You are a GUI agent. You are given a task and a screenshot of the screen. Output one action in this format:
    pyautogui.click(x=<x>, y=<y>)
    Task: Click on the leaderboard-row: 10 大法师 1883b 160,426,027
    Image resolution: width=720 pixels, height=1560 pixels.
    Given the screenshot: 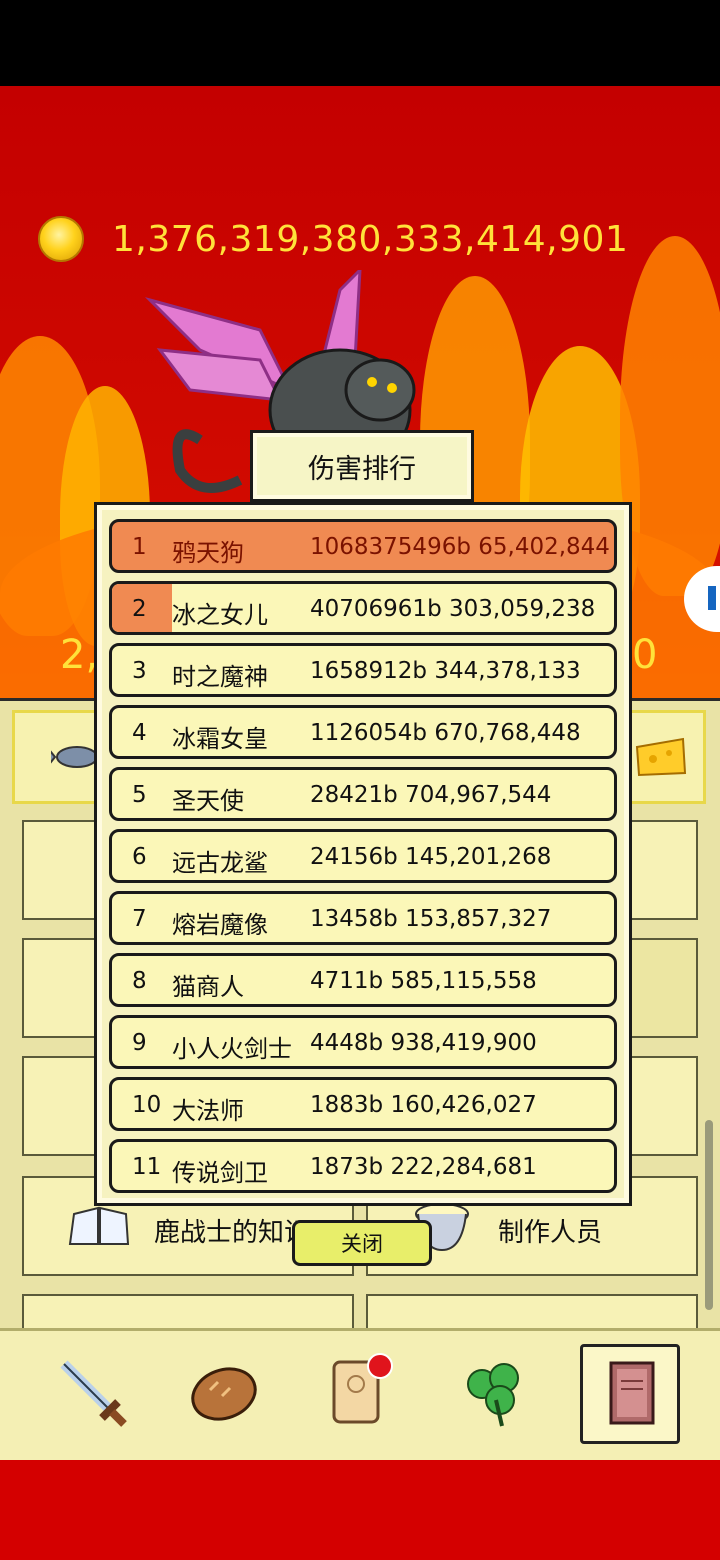 What is the action you would take?
    pyautogui.click(x=363, y=1104)
    